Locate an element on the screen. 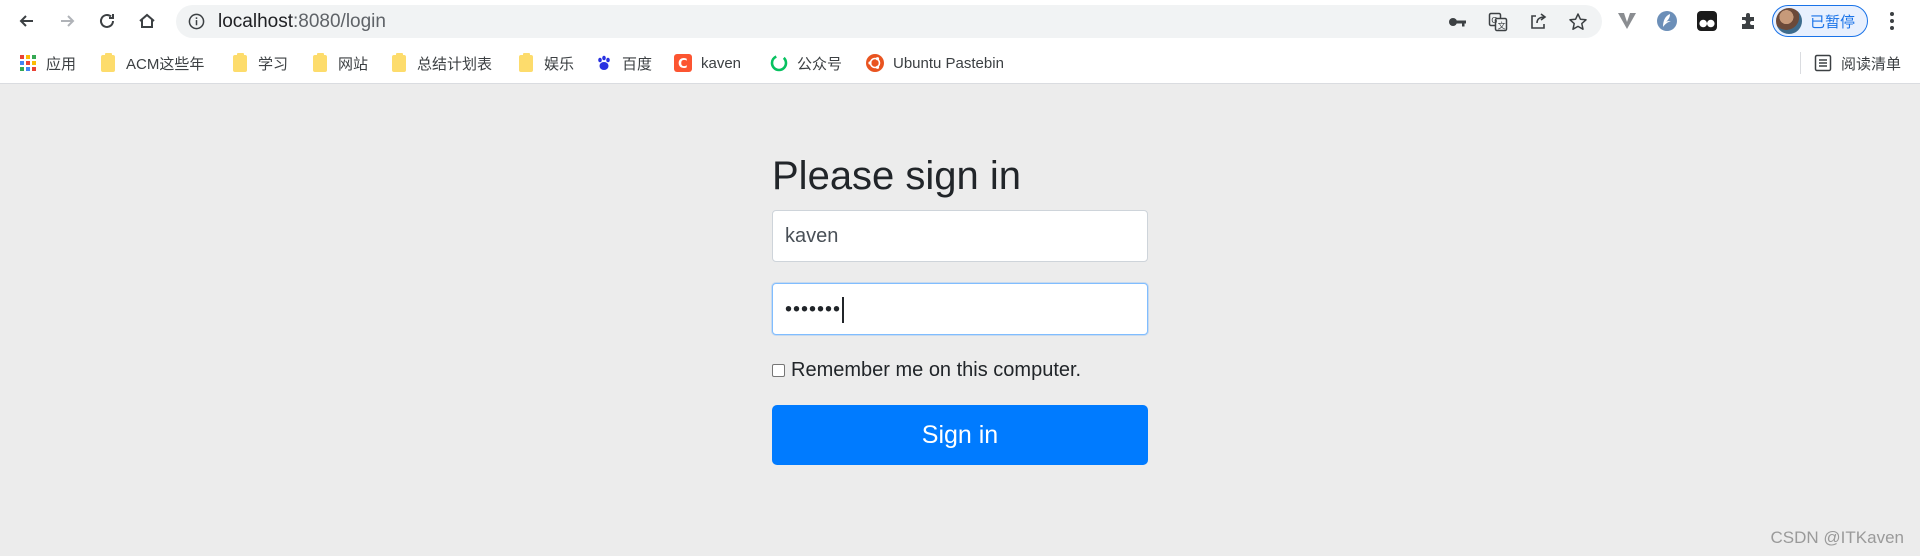 This screenshot has width=1920, height=556. kebab-menu-icon is located at coordinates (1892, 14).